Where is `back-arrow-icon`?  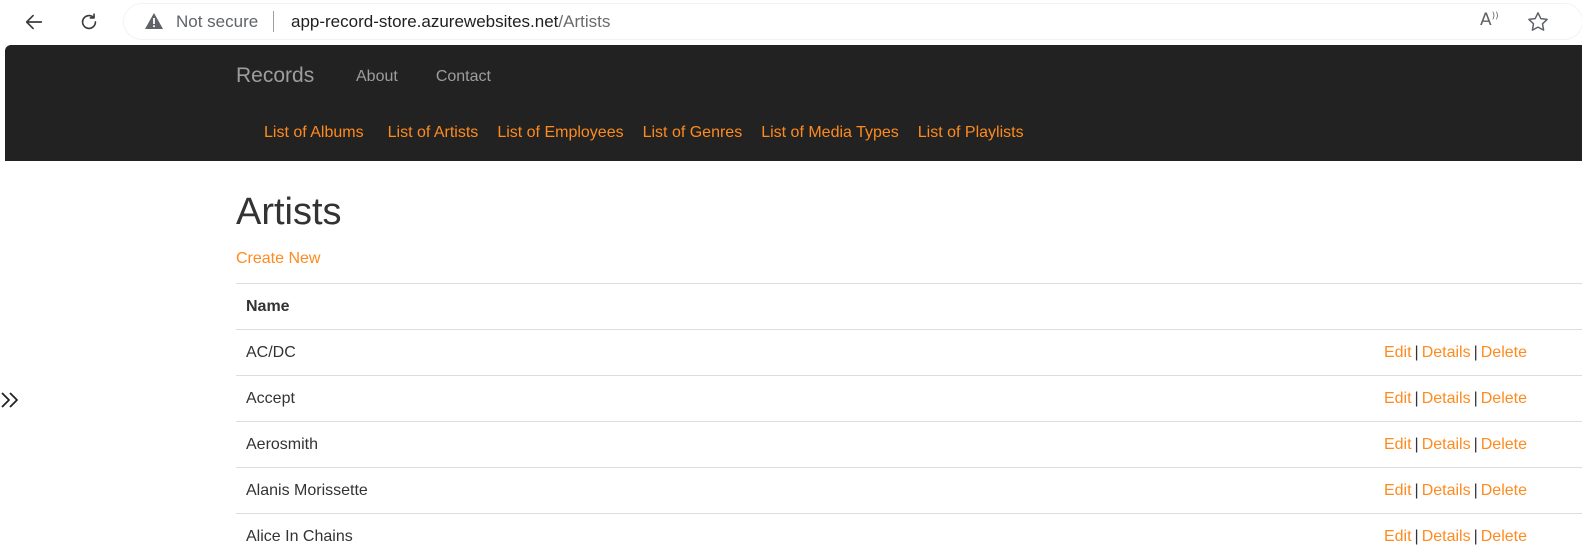 back-arrow-icon is located at coordinates (34, 22).